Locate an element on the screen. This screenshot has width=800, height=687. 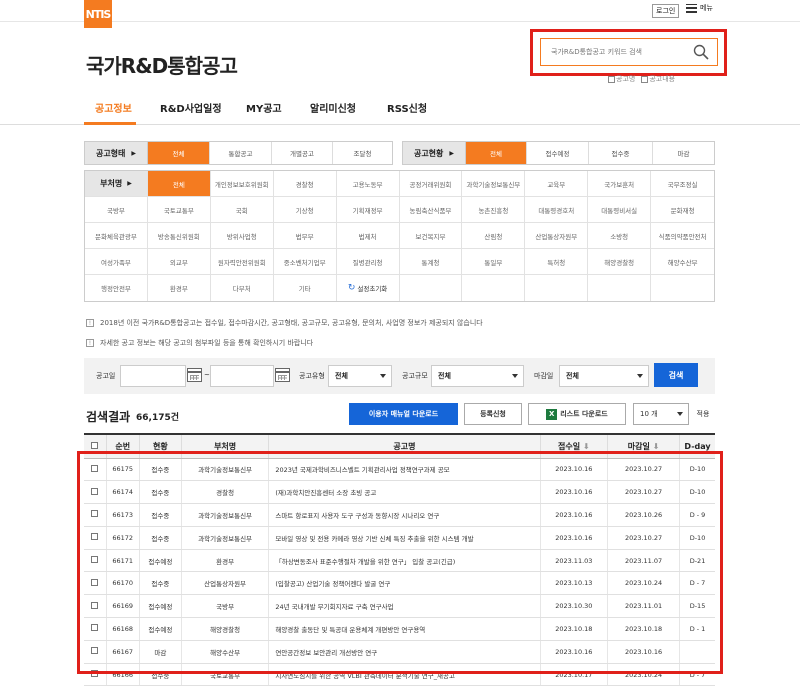
department-option: 국무조정실 is located at coordinates (682, 183).